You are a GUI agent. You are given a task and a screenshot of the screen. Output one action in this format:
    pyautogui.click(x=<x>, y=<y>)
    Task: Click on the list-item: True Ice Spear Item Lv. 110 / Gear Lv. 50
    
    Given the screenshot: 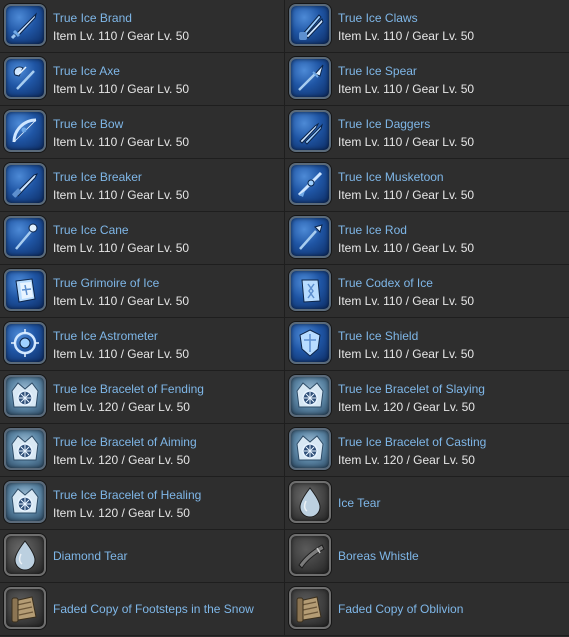 What is the action you would take?
    pyautogui.click(x=426, y=79)
    